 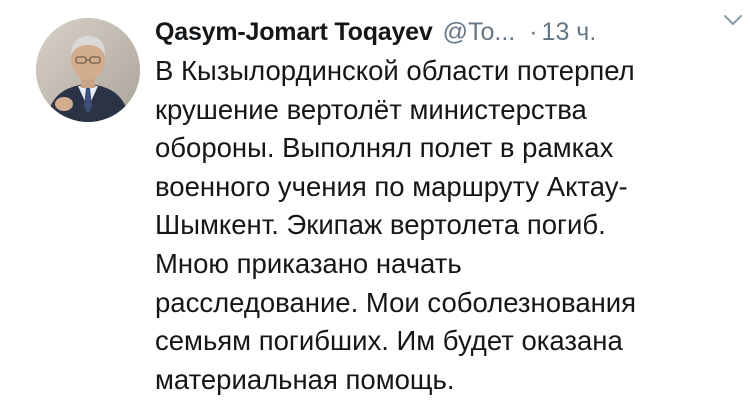 What do you see at coordinates (308, 263) in the screenshot?
I see `tweet-text-line: Мною приказано начать` at bounding box center [308, 263].